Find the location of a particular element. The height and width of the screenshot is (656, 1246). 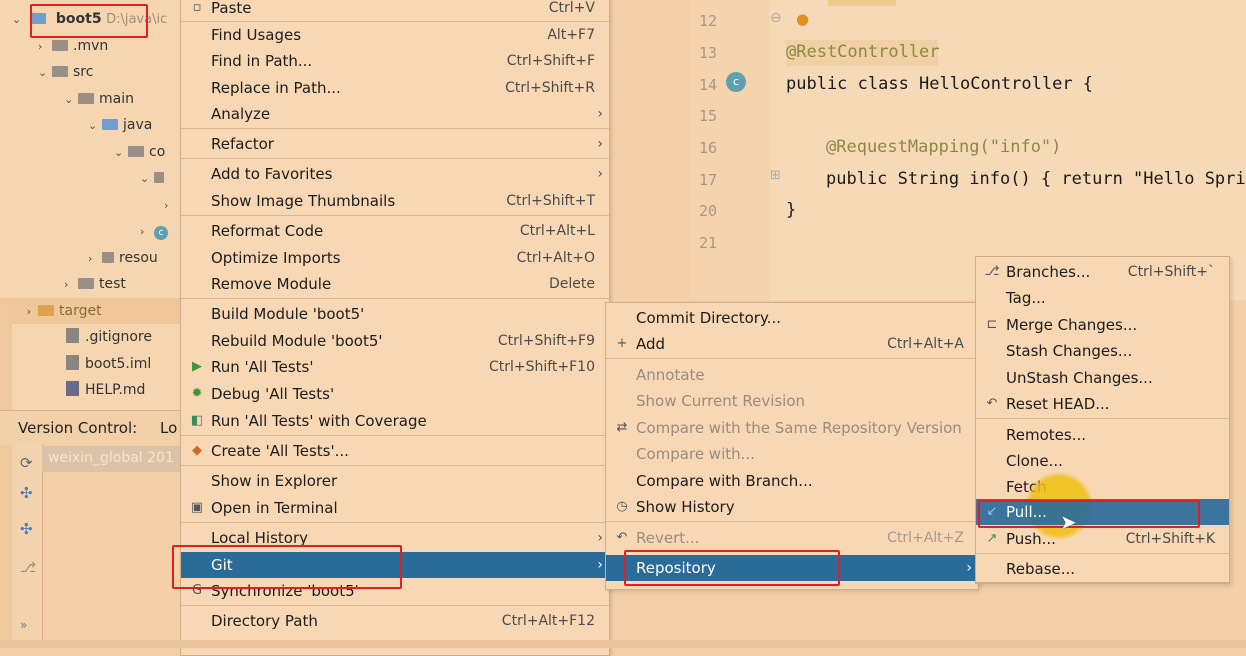

menu-item-replace-in-path: Replace in Path... Ctrl+Shift+R is located at coordinates (395, 88).